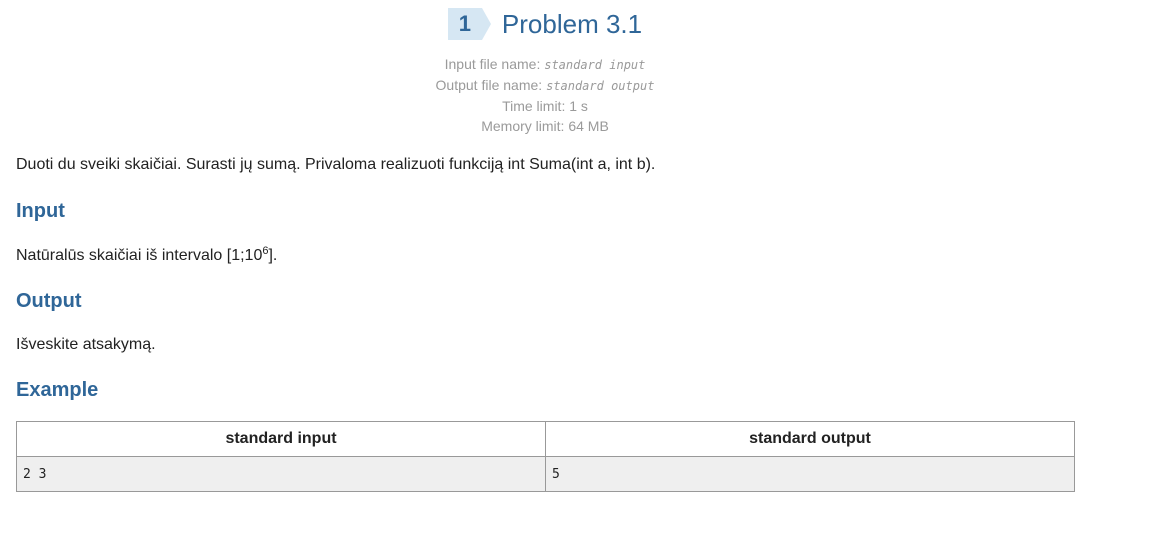 This screenshot has width=1159, height=541. I want to click on example-output-cell: 5, so click(810, 474).